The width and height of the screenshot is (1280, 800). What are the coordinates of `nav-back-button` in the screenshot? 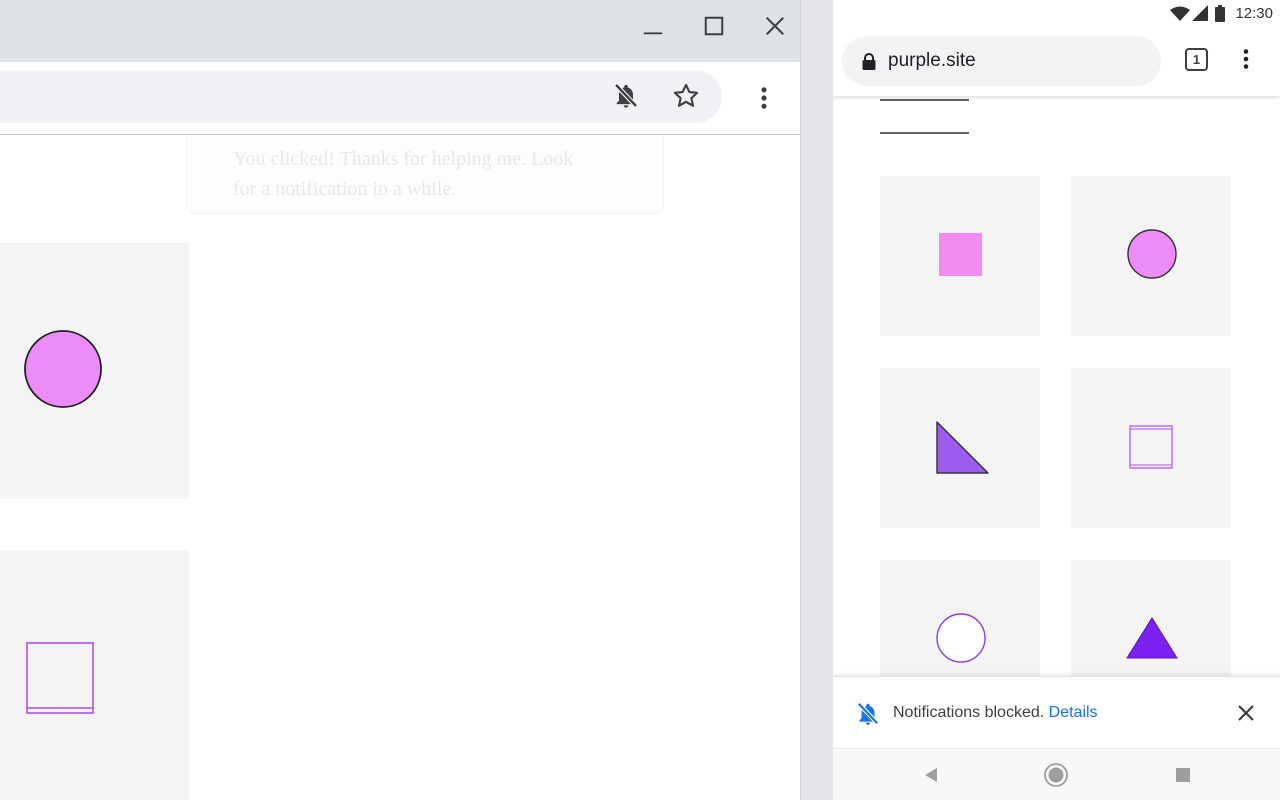 It's located at (931, 775).